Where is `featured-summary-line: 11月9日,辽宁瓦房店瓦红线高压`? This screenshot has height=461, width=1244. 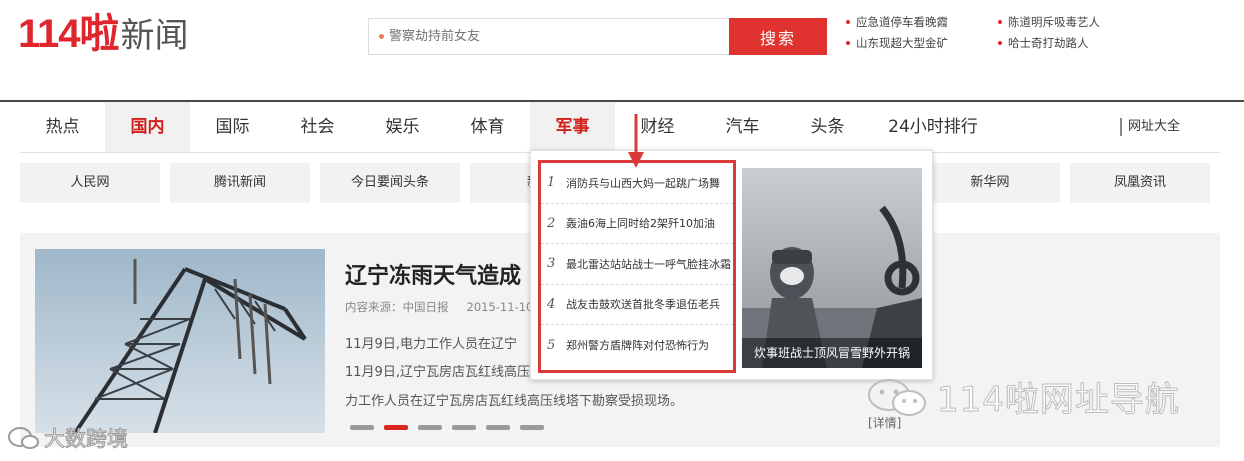 featured-summary-line: 11月9日,辽宁瓦房店瓦红线高压 is located at coordinates (437, 372).